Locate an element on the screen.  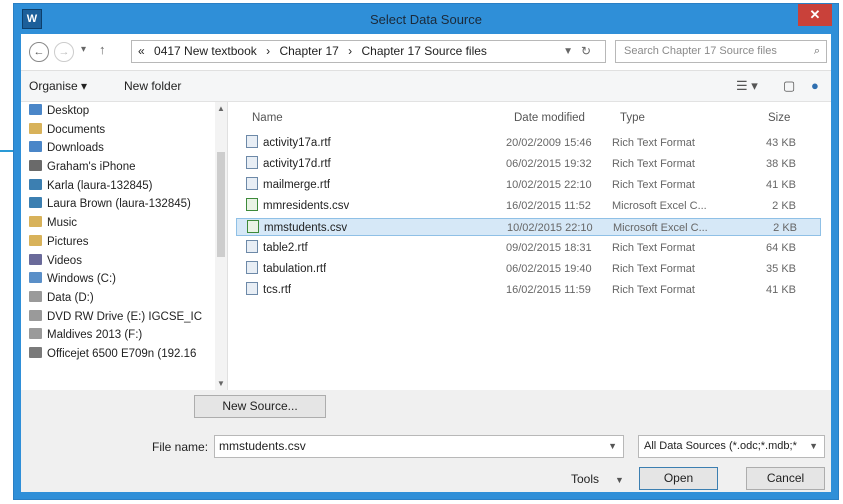
recent-locations-button: ▾ is located at coordinates (83, 49).